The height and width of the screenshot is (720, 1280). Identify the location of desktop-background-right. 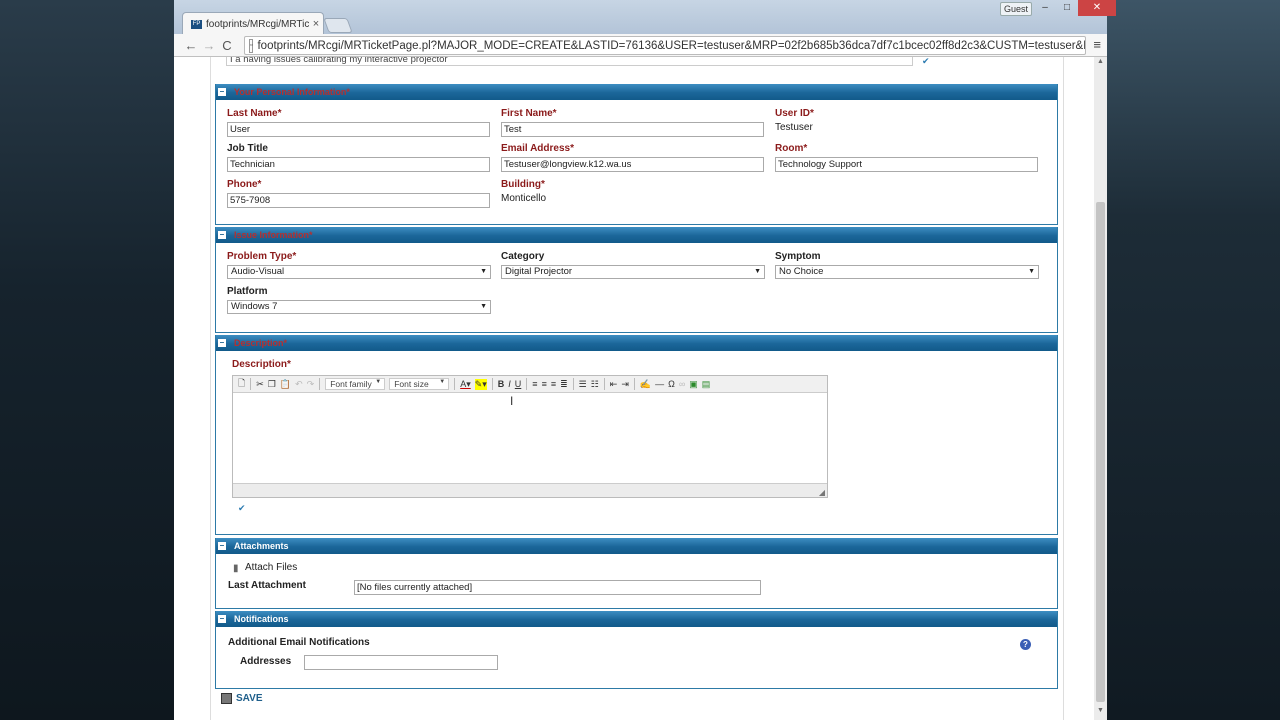
(1193, 360).